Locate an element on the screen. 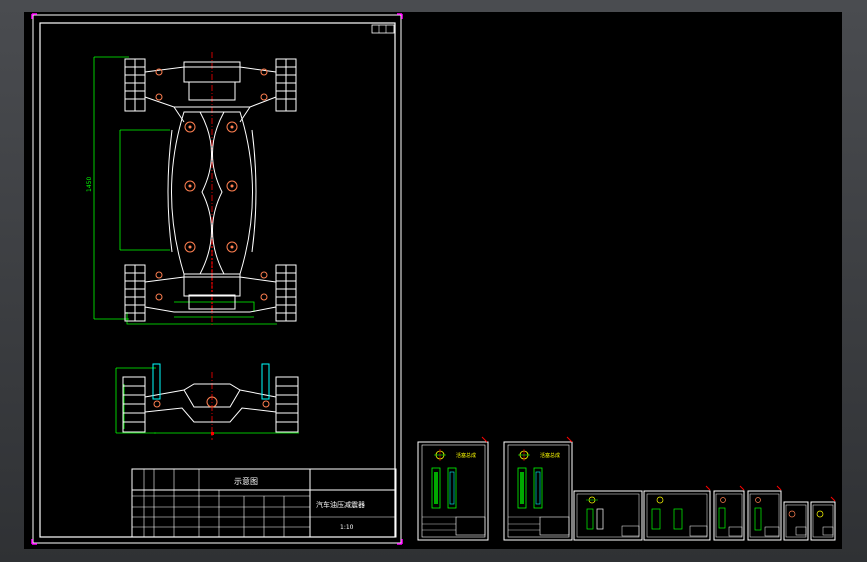  svg-text: 1450 is located at coordinates (89, 184).